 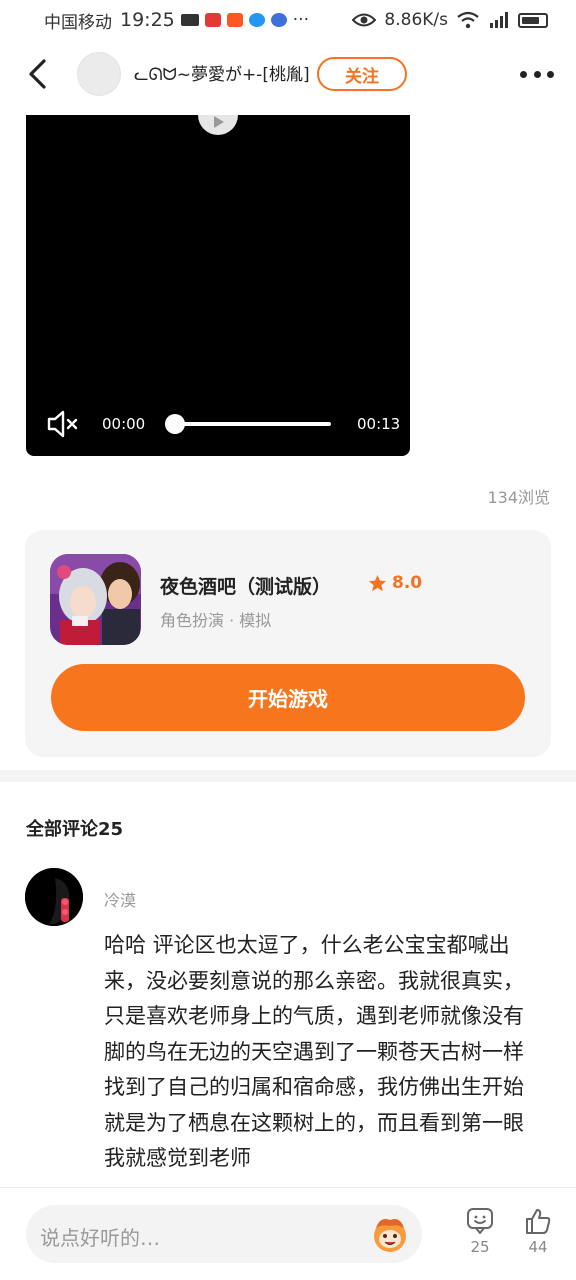 I want to click on comment-username: 冷漠, so click(x=120, y=899).